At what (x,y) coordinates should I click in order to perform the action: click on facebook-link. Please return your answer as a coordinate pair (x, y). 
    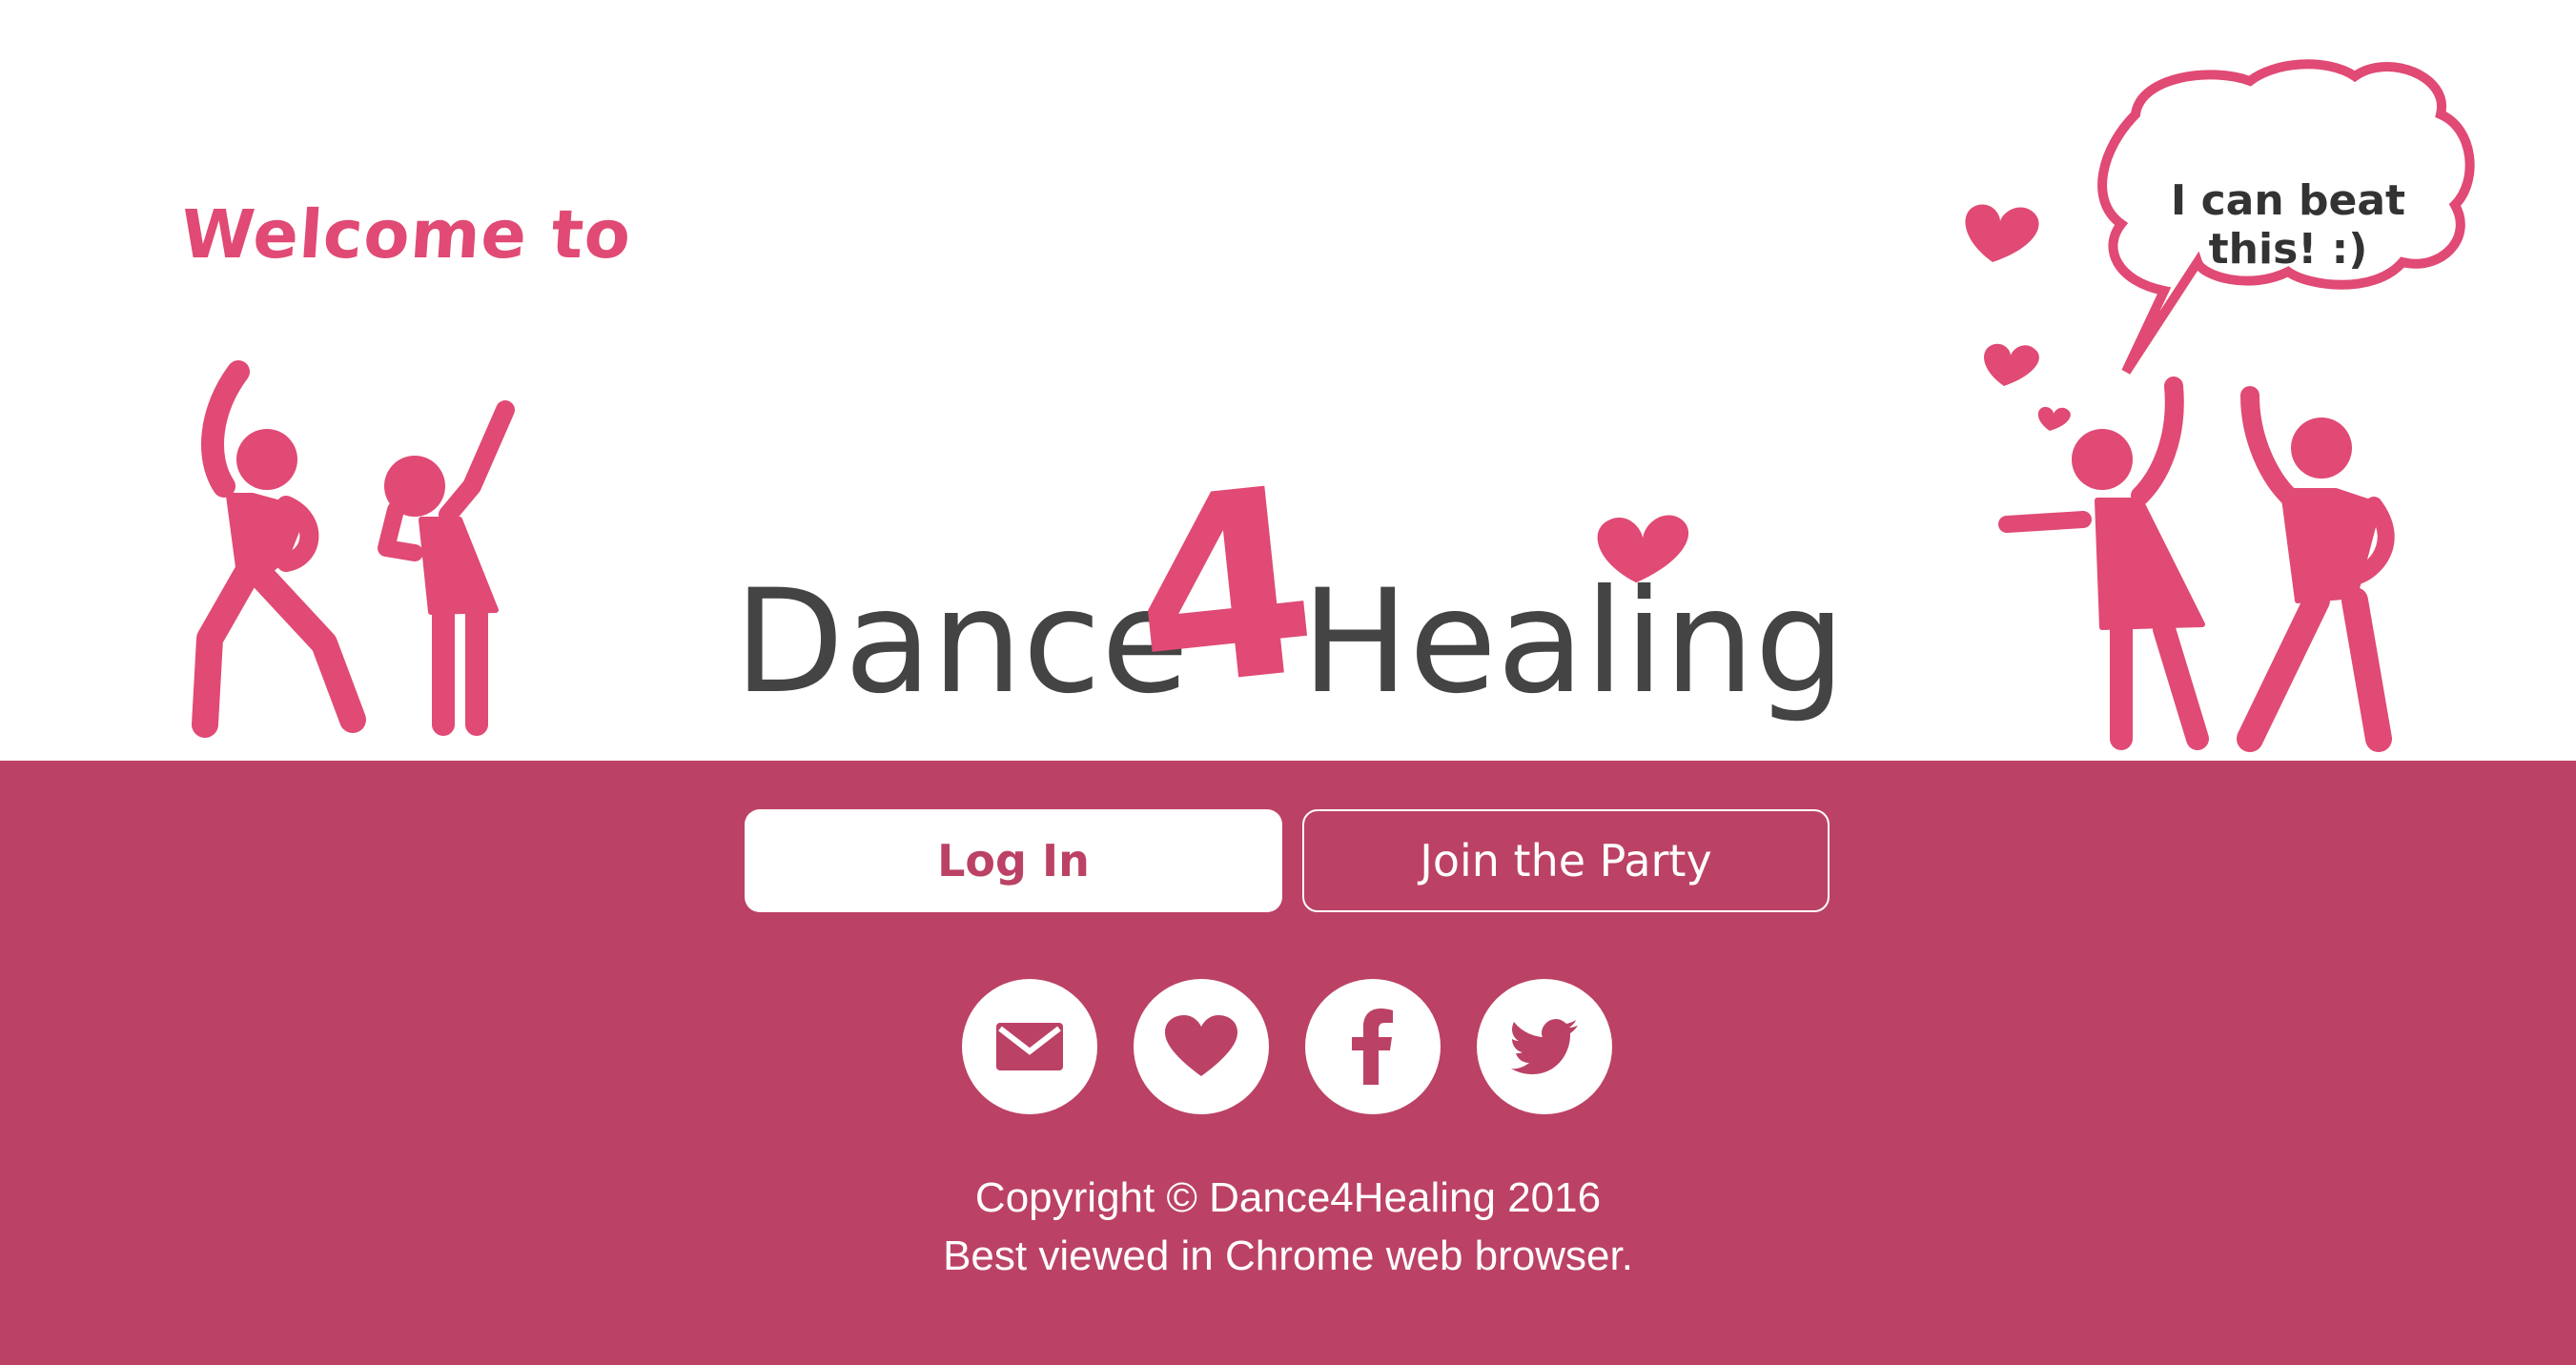
    Looking at the image, I should click on (1373, 1047).